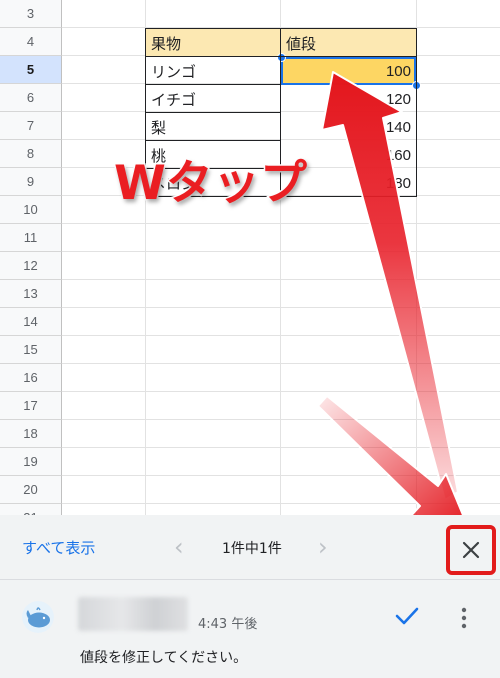  Describe the element at coordinates (31, 322) in the screenshot. I see `row-header-14: 14` at that location.